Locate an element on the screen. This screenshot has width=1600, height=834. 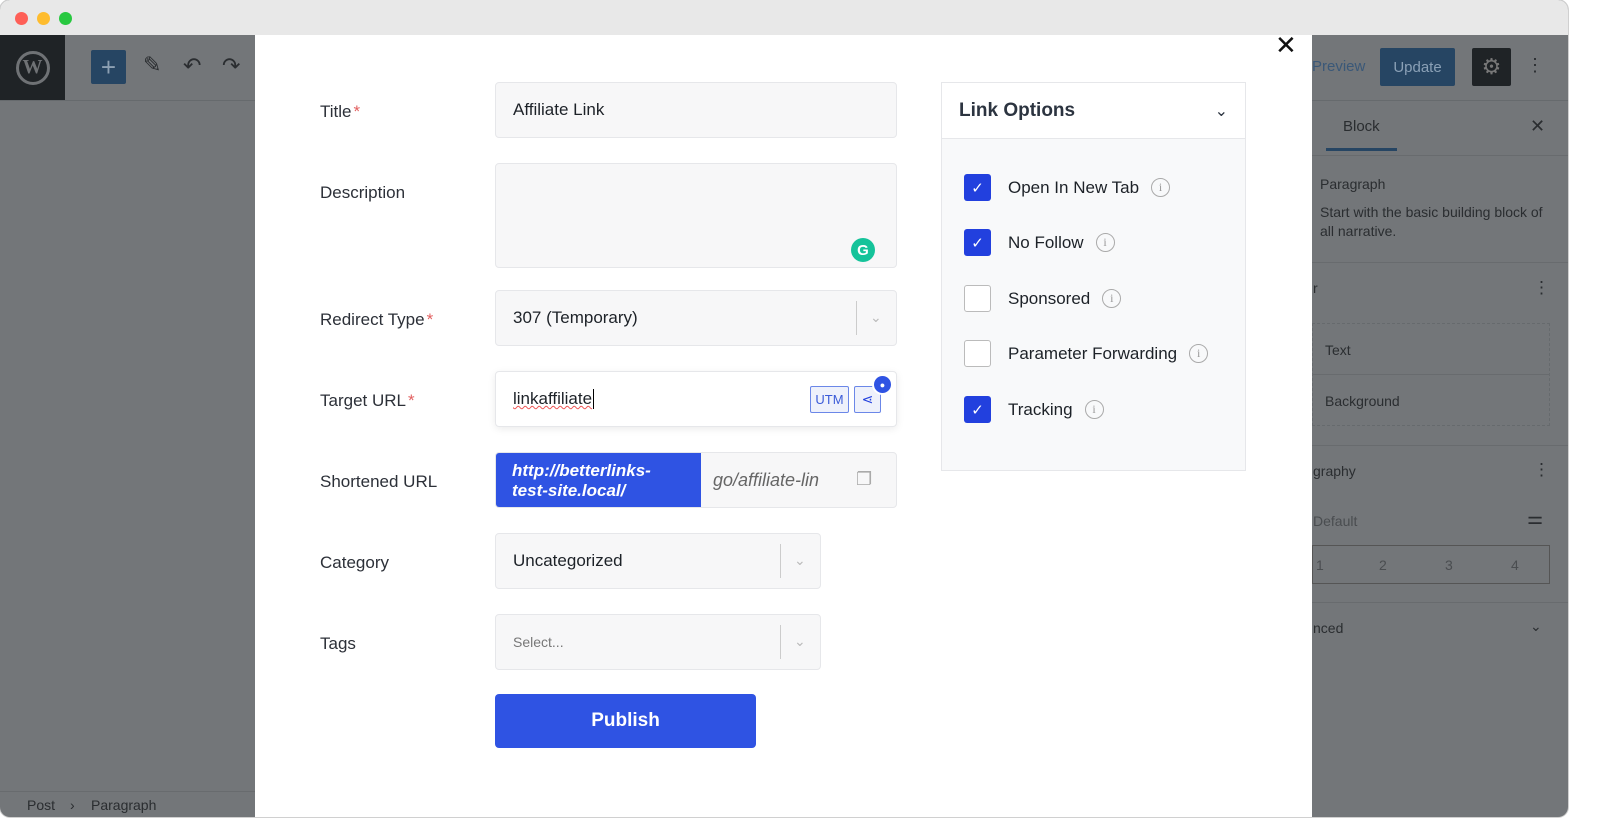
shortened-url-slug: go/affiliate-lin is located at coordinates (766, 480).